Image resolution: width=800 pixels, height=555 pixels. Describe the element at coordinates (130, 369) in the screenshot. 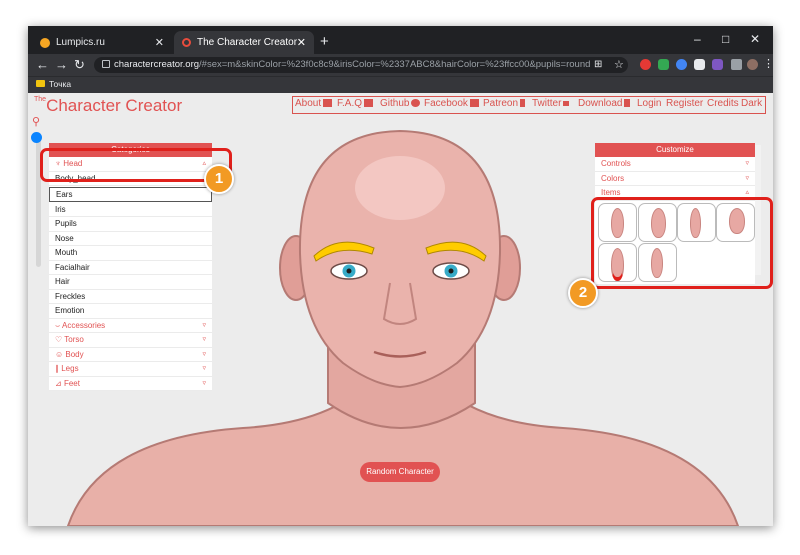

I see `category-legs: ∥ Legs ▿` at that location.